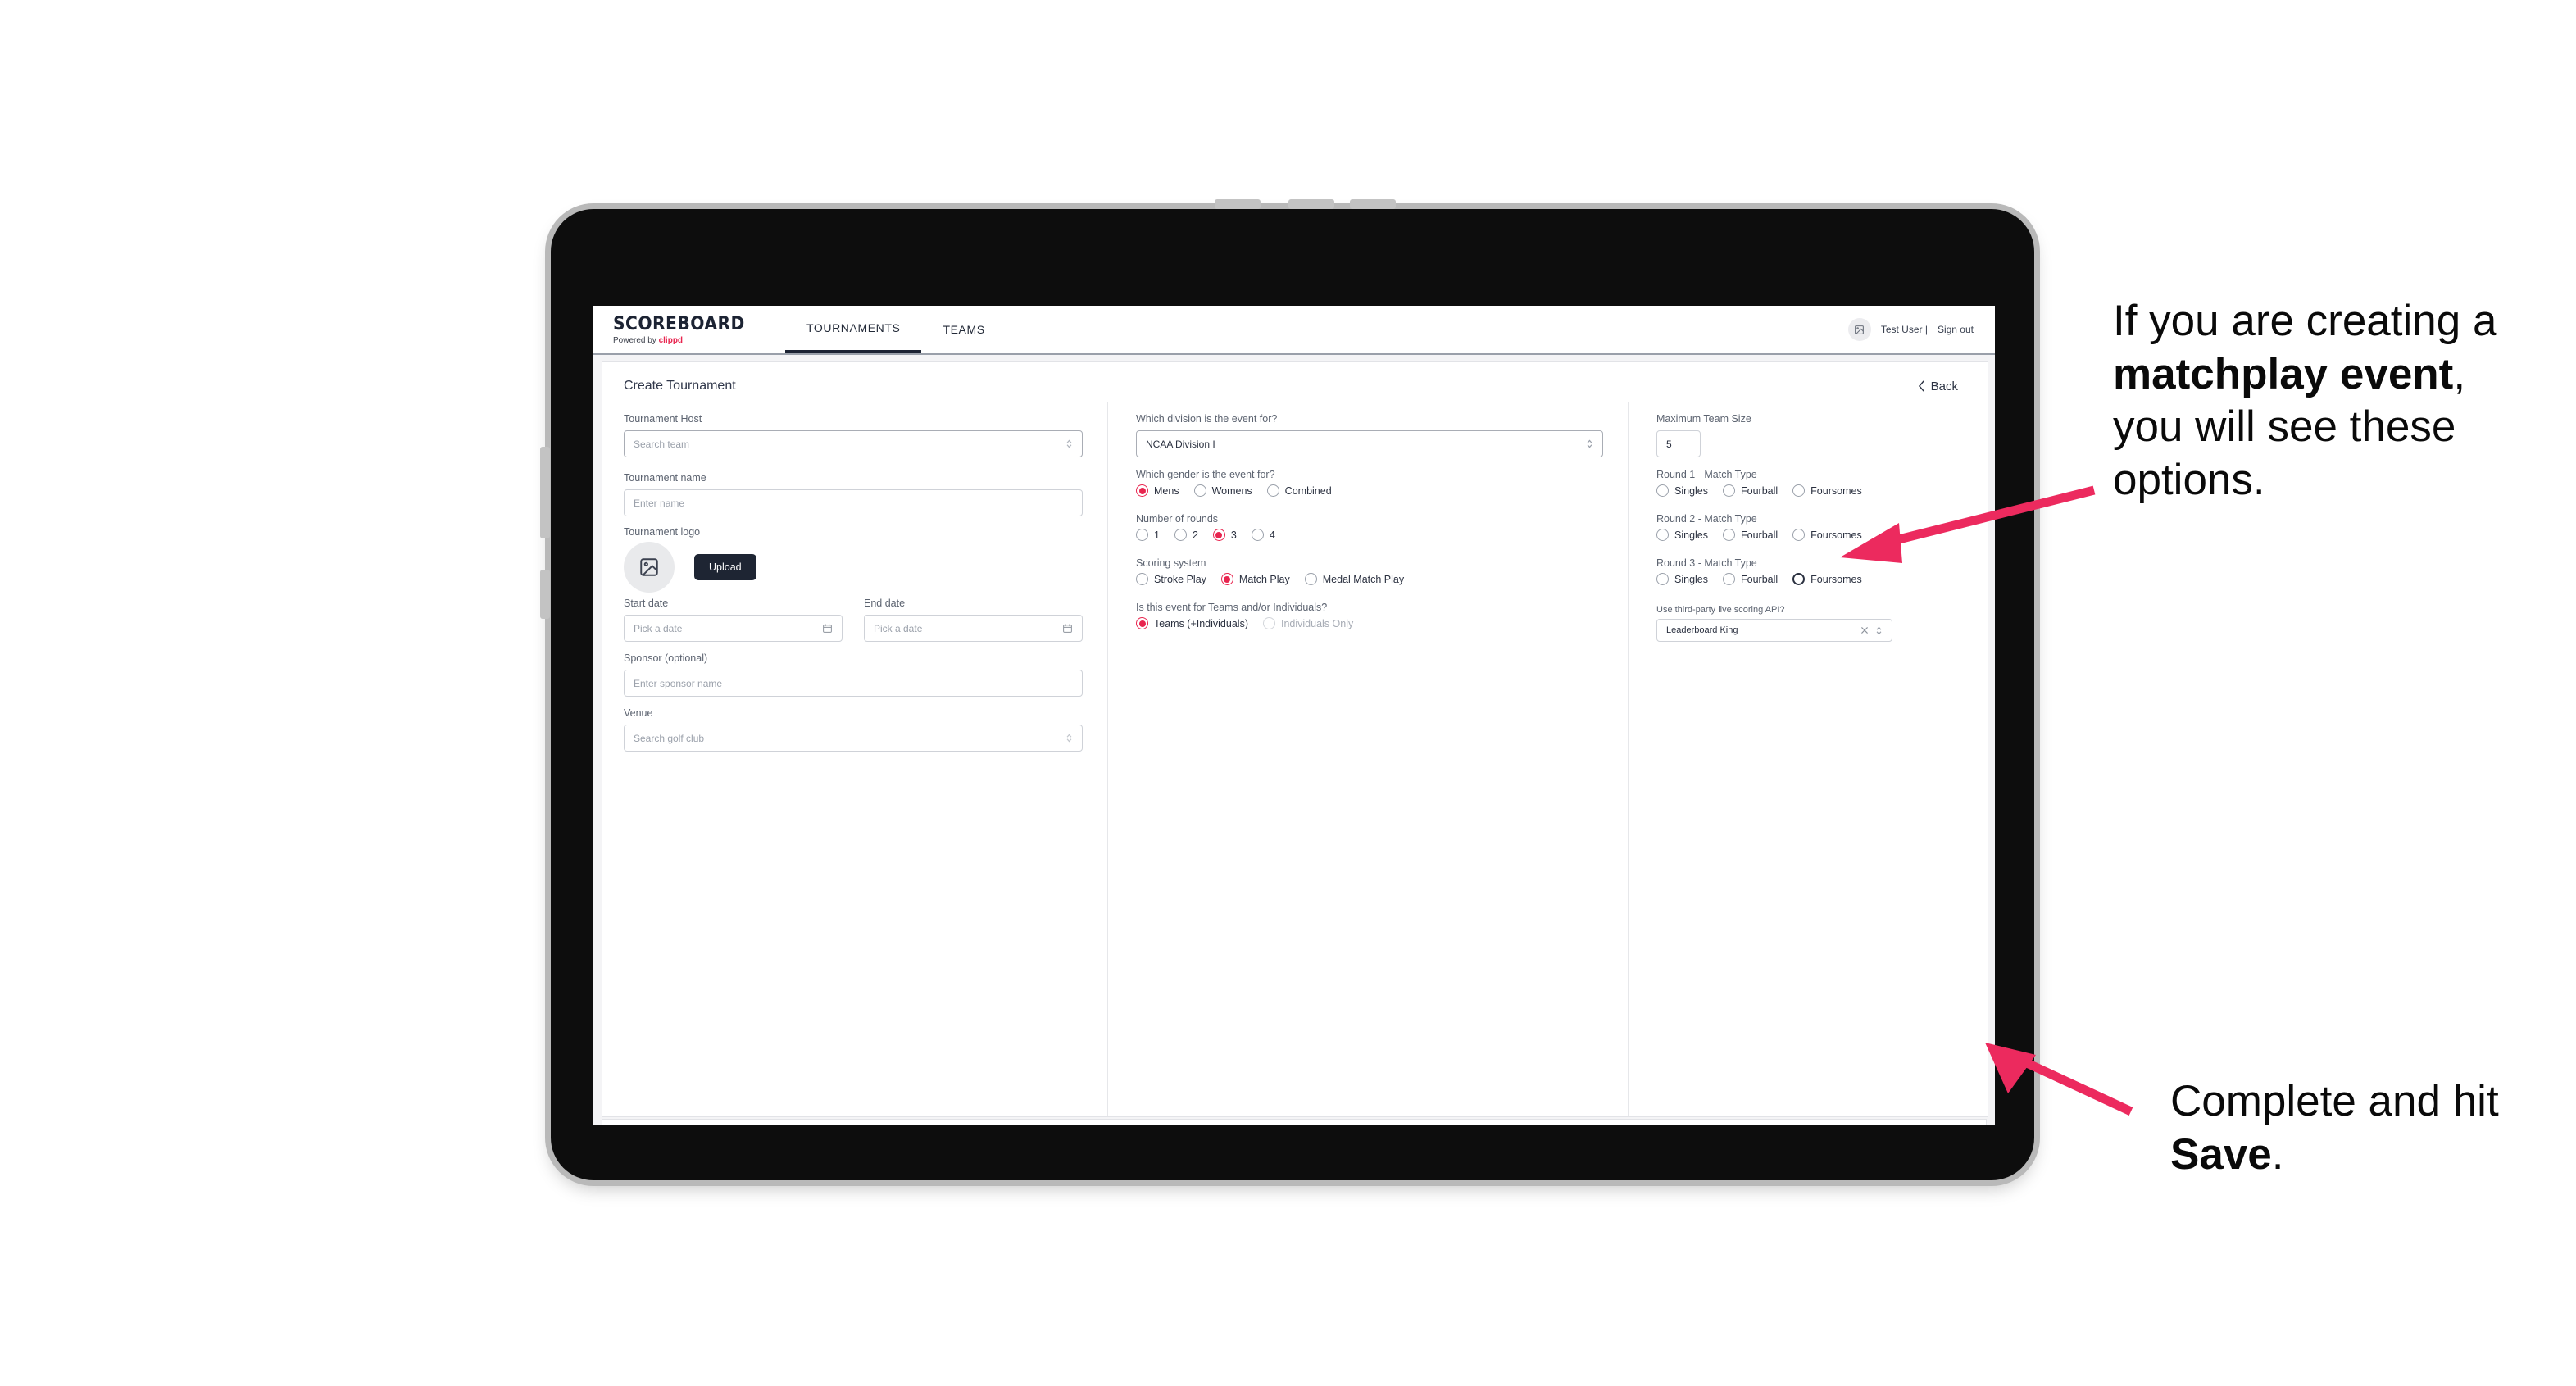  What do you see at coordinates (1669, 444) in the screenshot?
I see `max-team-size-value: 5` at bounding box center [1669, 444].